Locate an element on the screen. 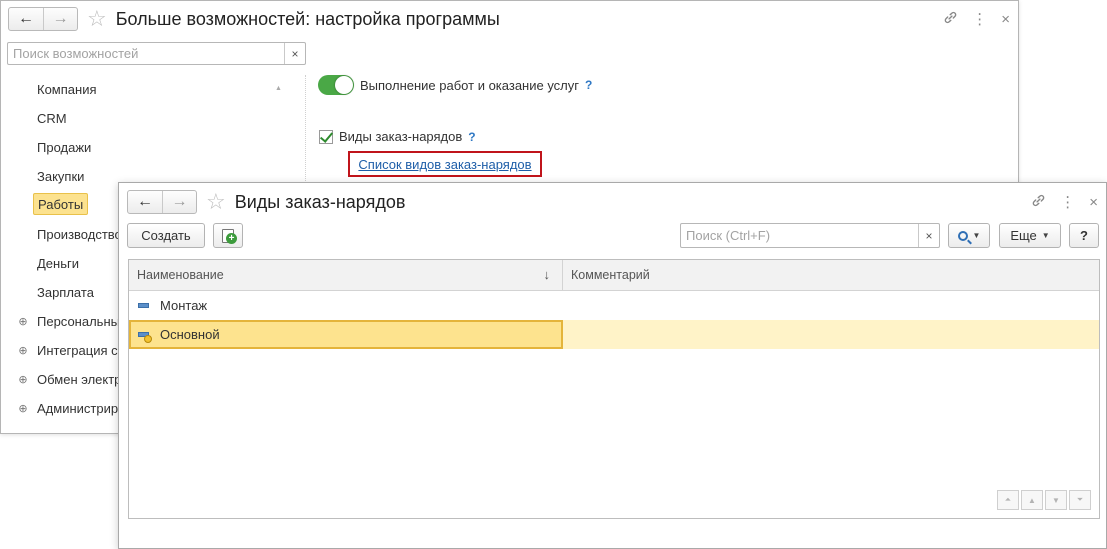  table-row-selected: Основной is located at coordinates (614, 334).